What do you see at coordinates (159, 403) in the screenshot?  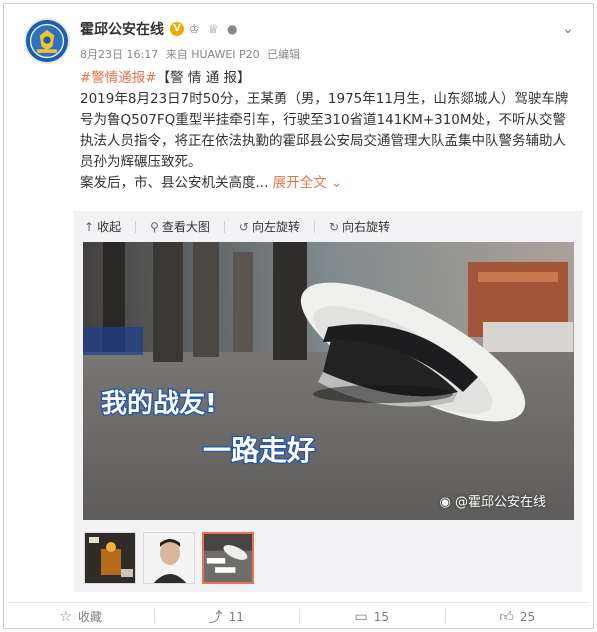 I see `photo-caption-line1: 我的战友!` at bounding box center [159, 403].